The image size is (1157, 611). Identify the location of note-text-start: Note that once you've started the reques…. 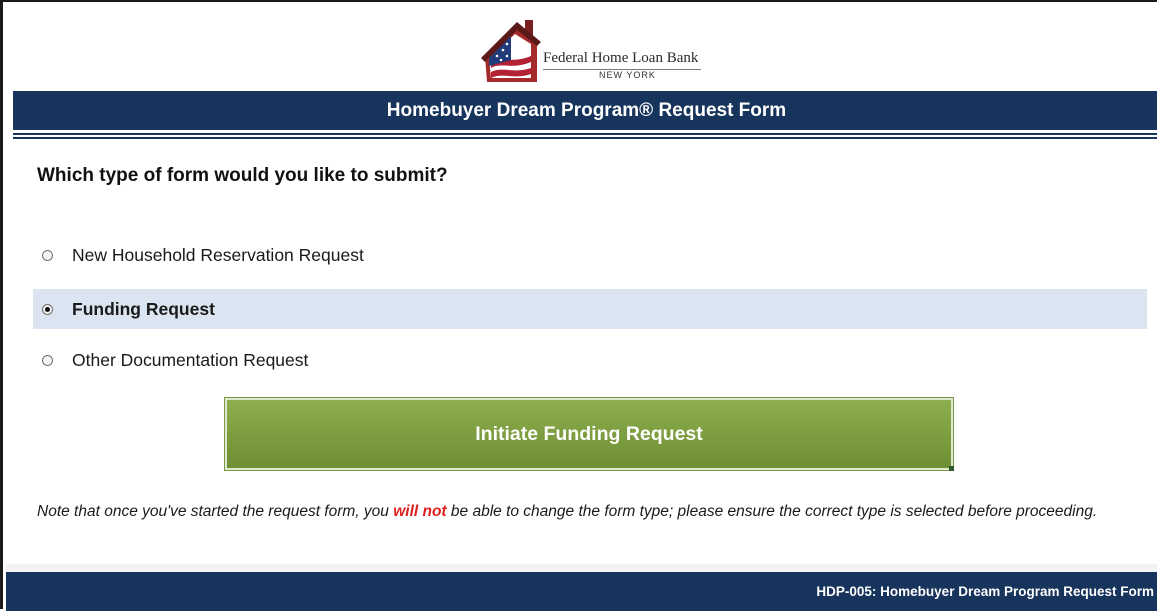
(215, 511).